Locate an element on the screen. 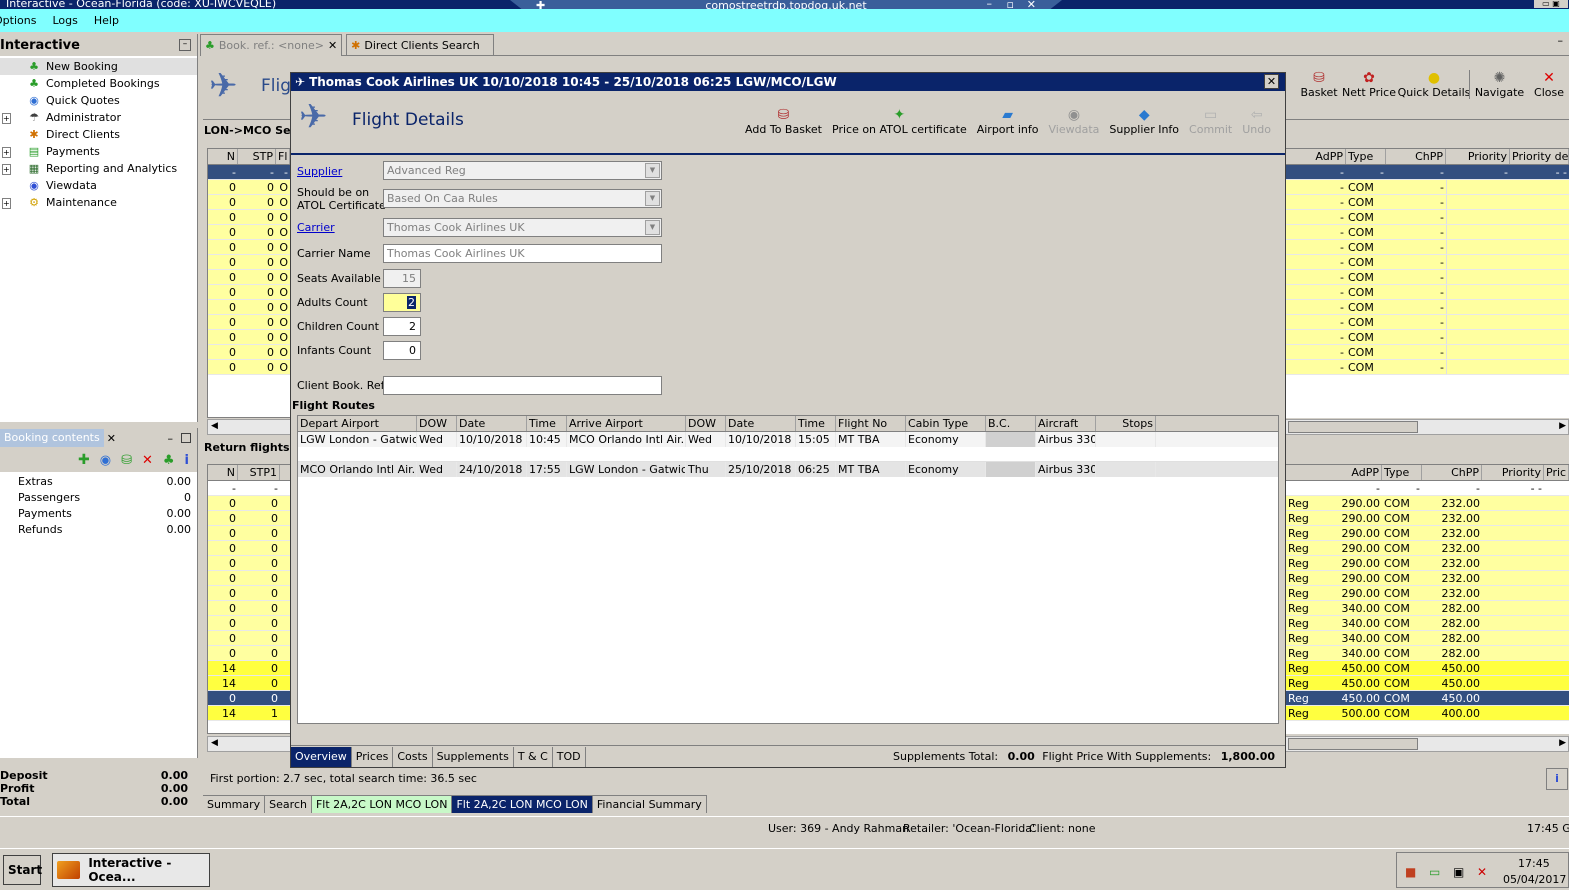 The width and height of the screenshot is (1569, 890). window-restore-icon: ▭ ▣ is located at coordinates (1551, 4).